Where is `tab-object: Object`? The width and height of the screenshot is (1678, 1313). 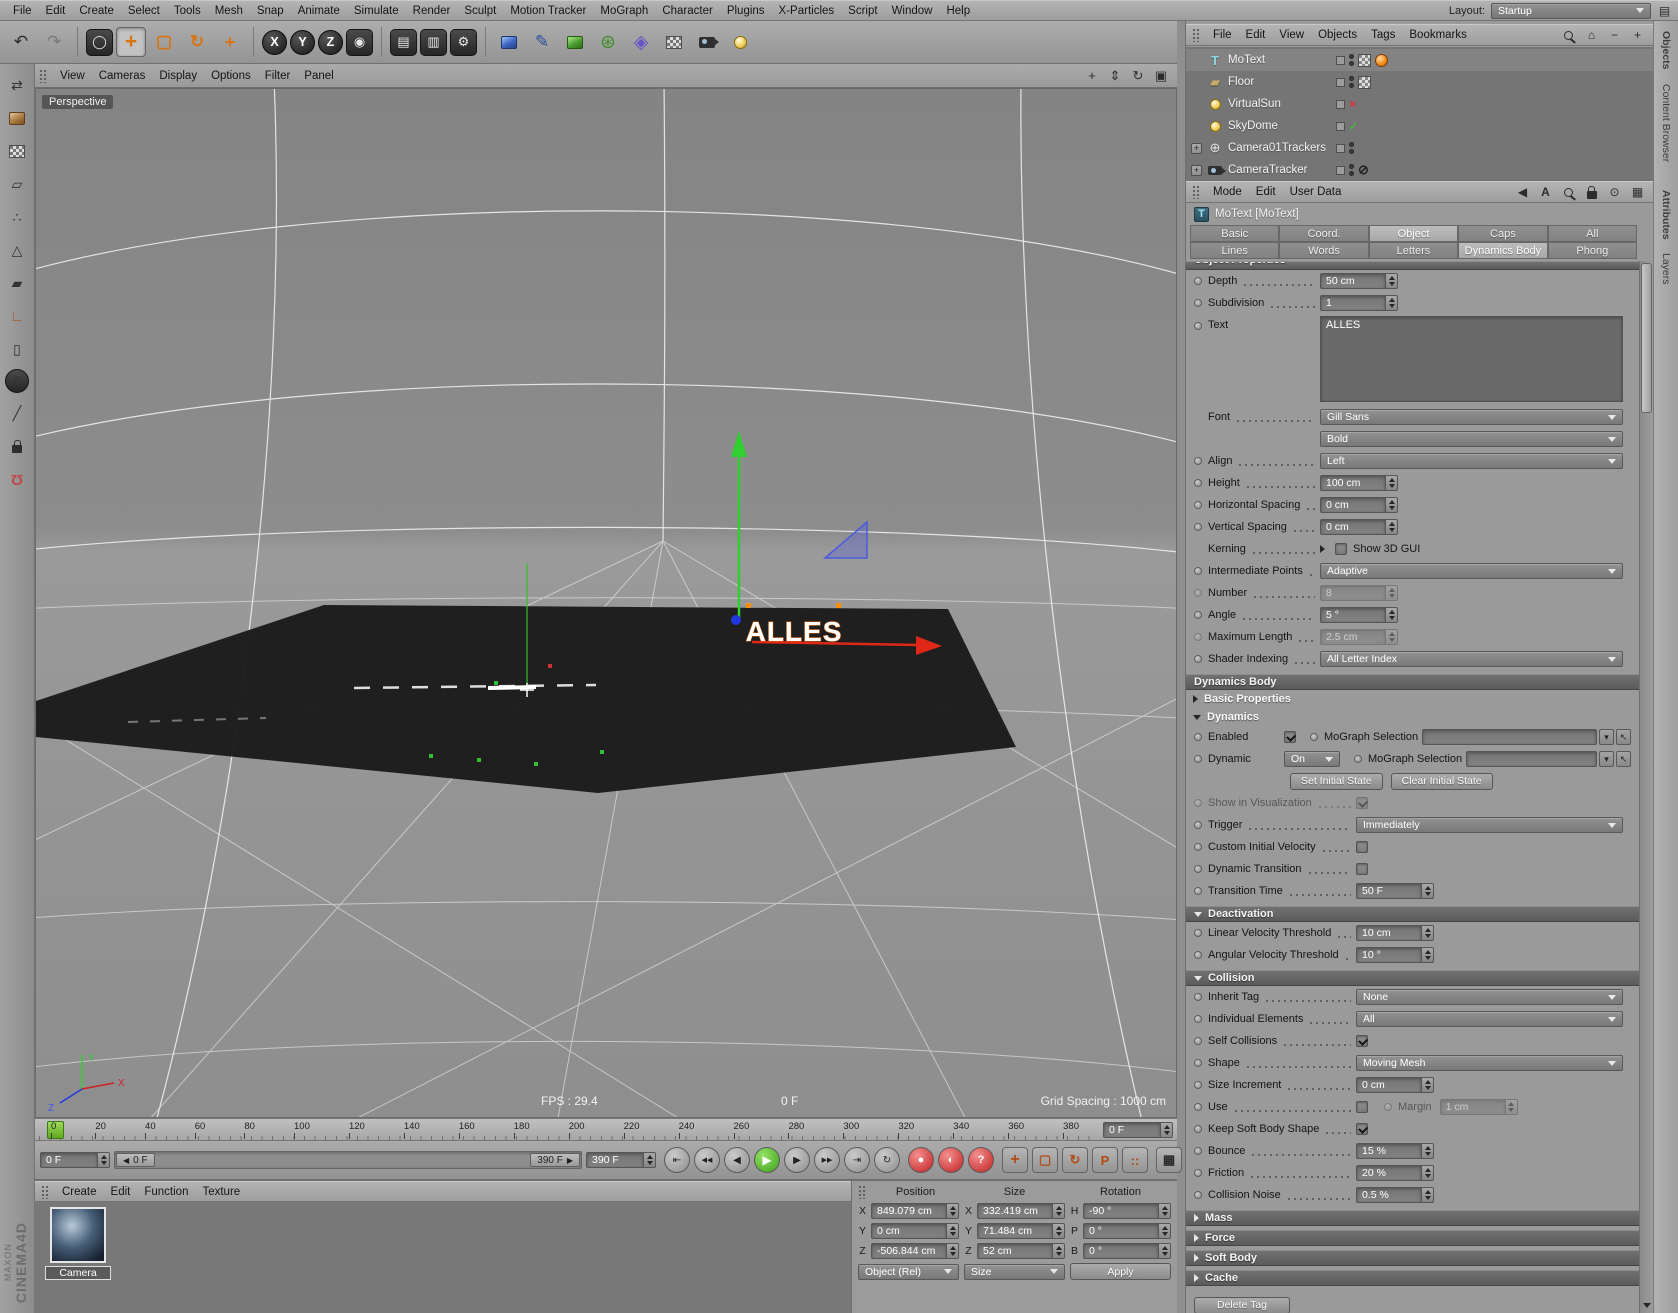
tab-object: Object is located at coordinates (1413, 233).